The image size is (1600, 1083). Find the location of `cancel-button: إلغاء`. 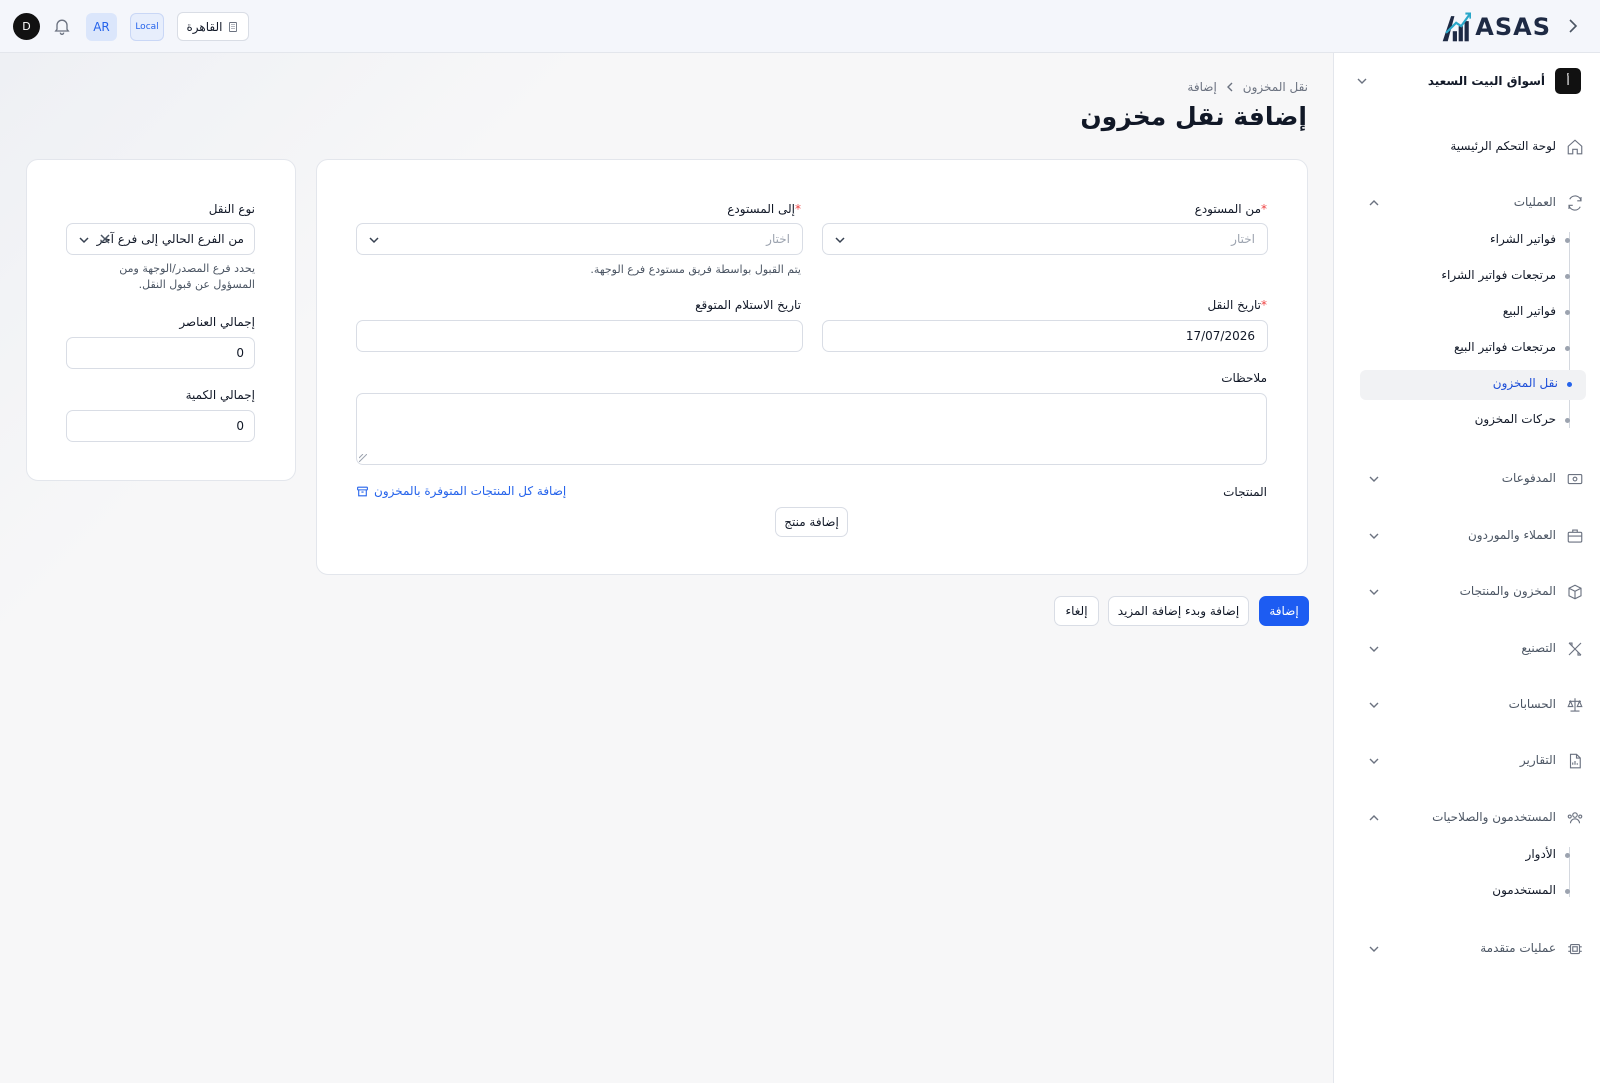

cancel-button: إلغاء is located at coordinates (1076, 611).